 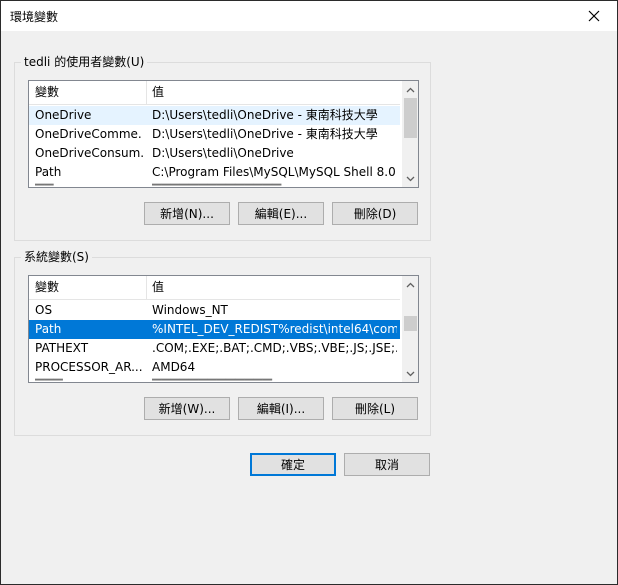 What do you see at coordinates (223, 153) in the screenshot?
I see `variable-value: D:\Users\tedli\OneDrive` at bounding box center [223, 153].